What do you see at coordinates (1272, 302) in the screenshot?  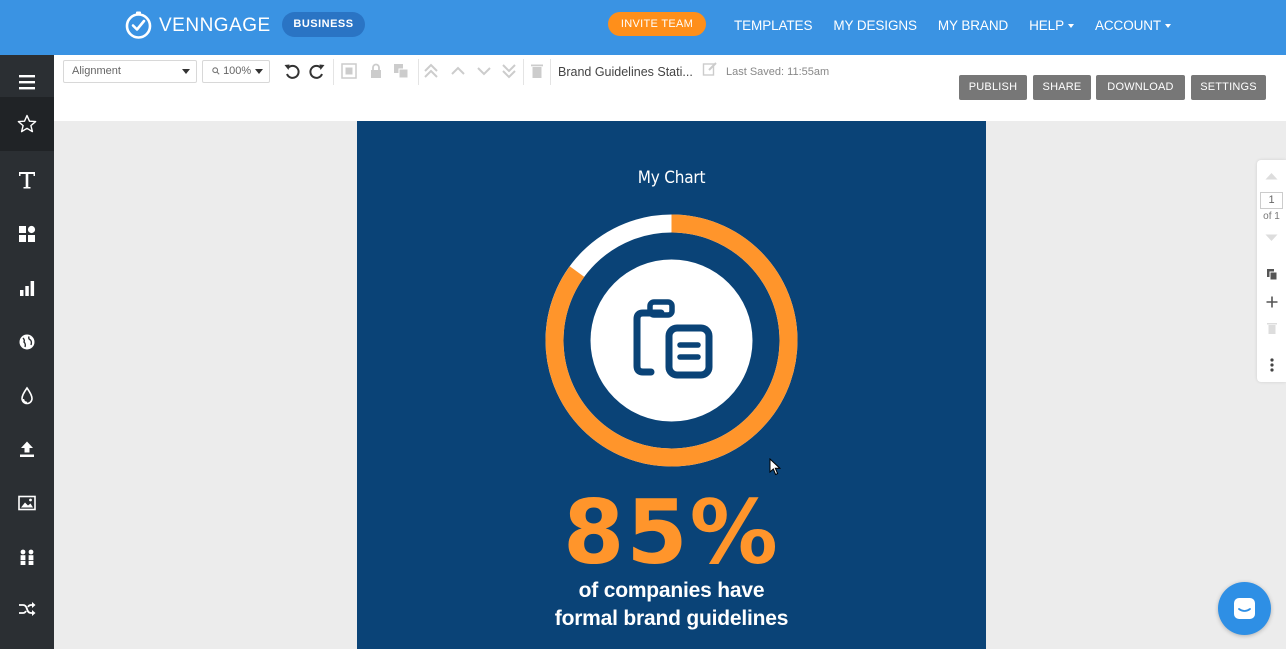 I see `add-page-icon` at bounding box center [1272, 302].